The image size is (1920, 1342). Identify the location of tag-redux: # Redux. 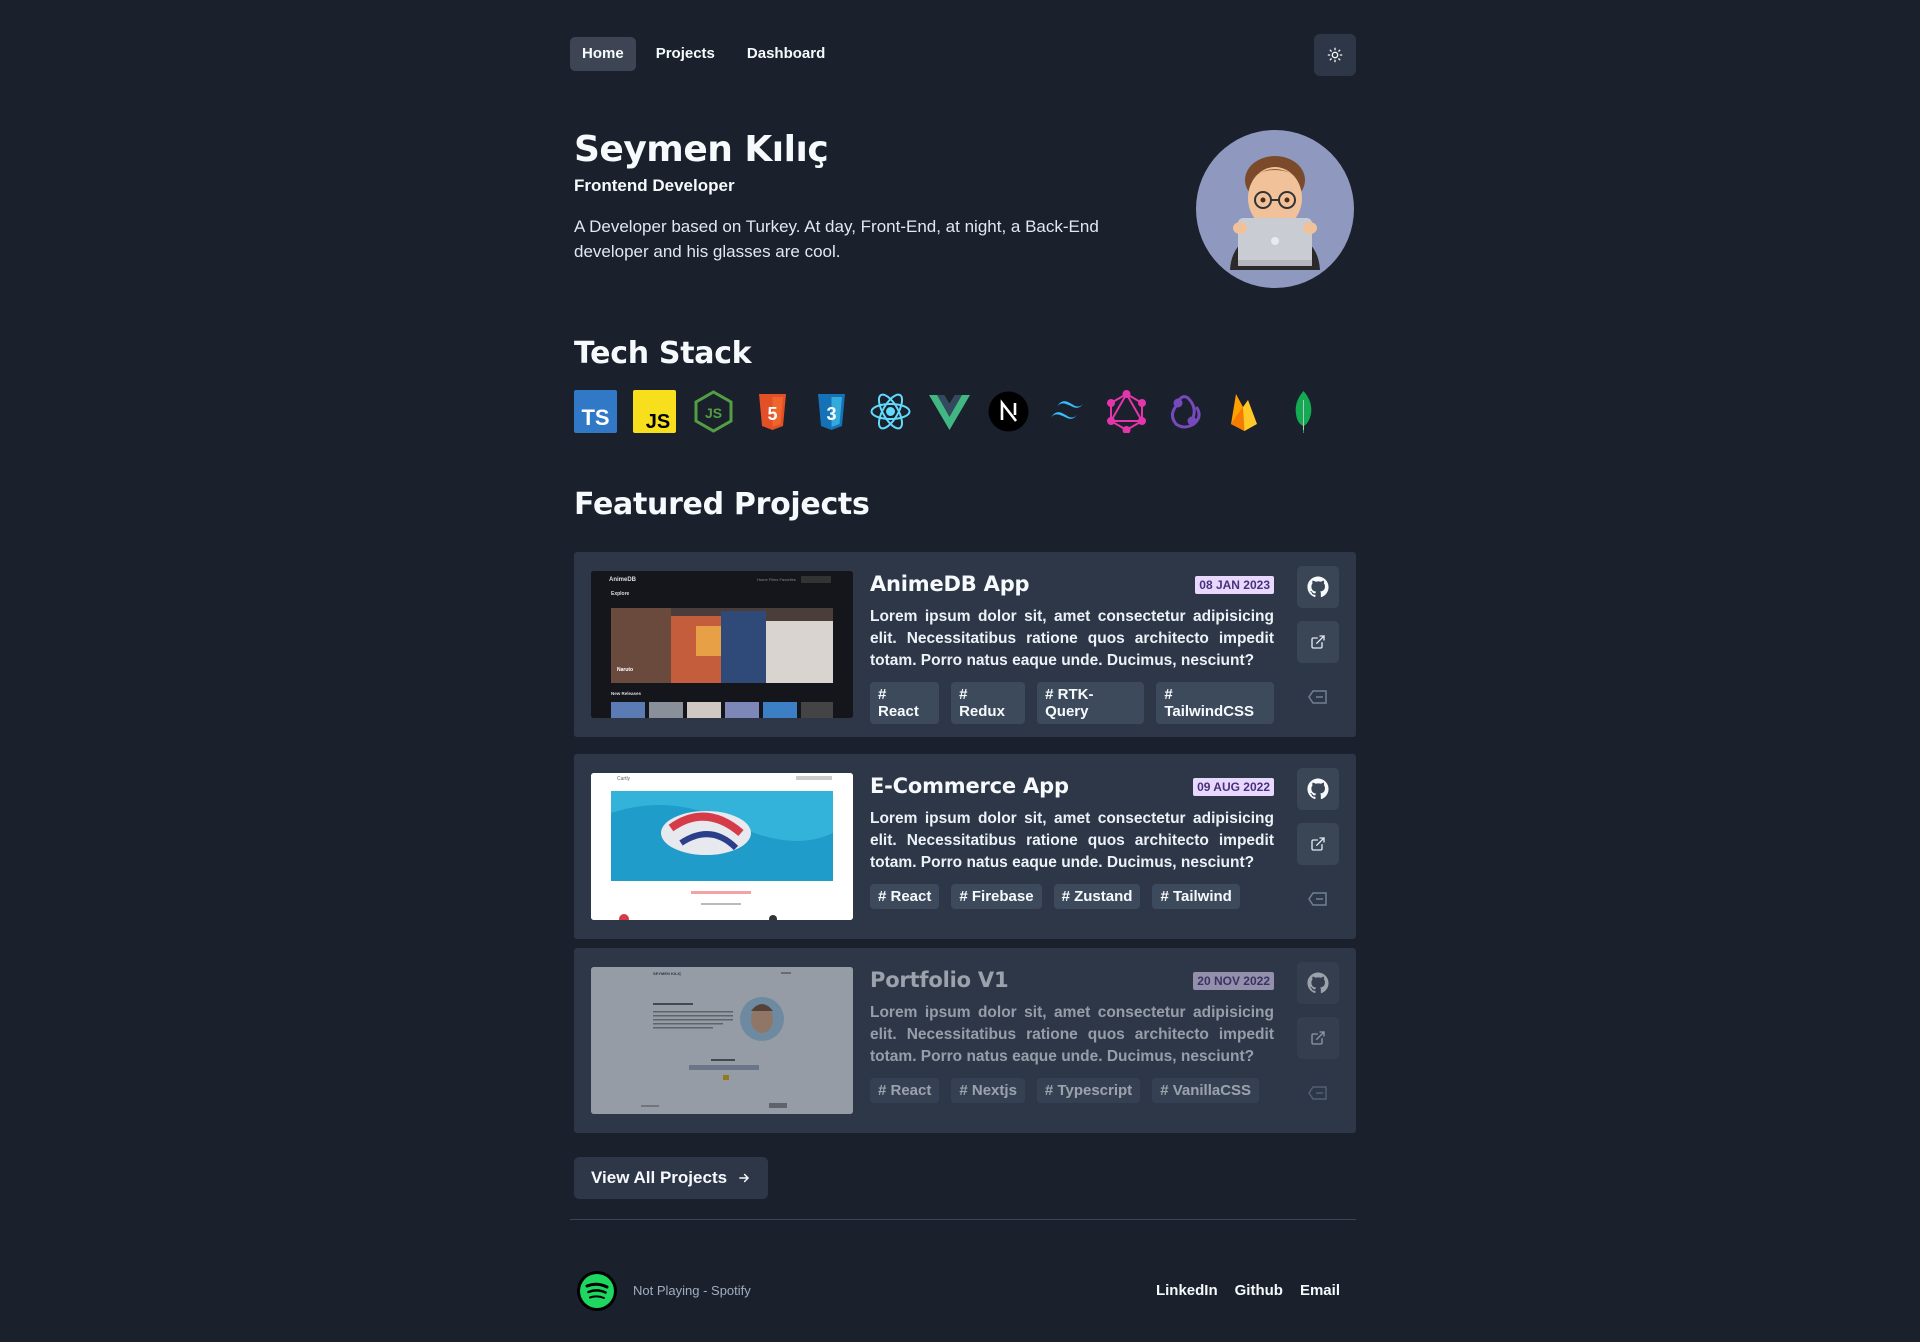
(988, 703).